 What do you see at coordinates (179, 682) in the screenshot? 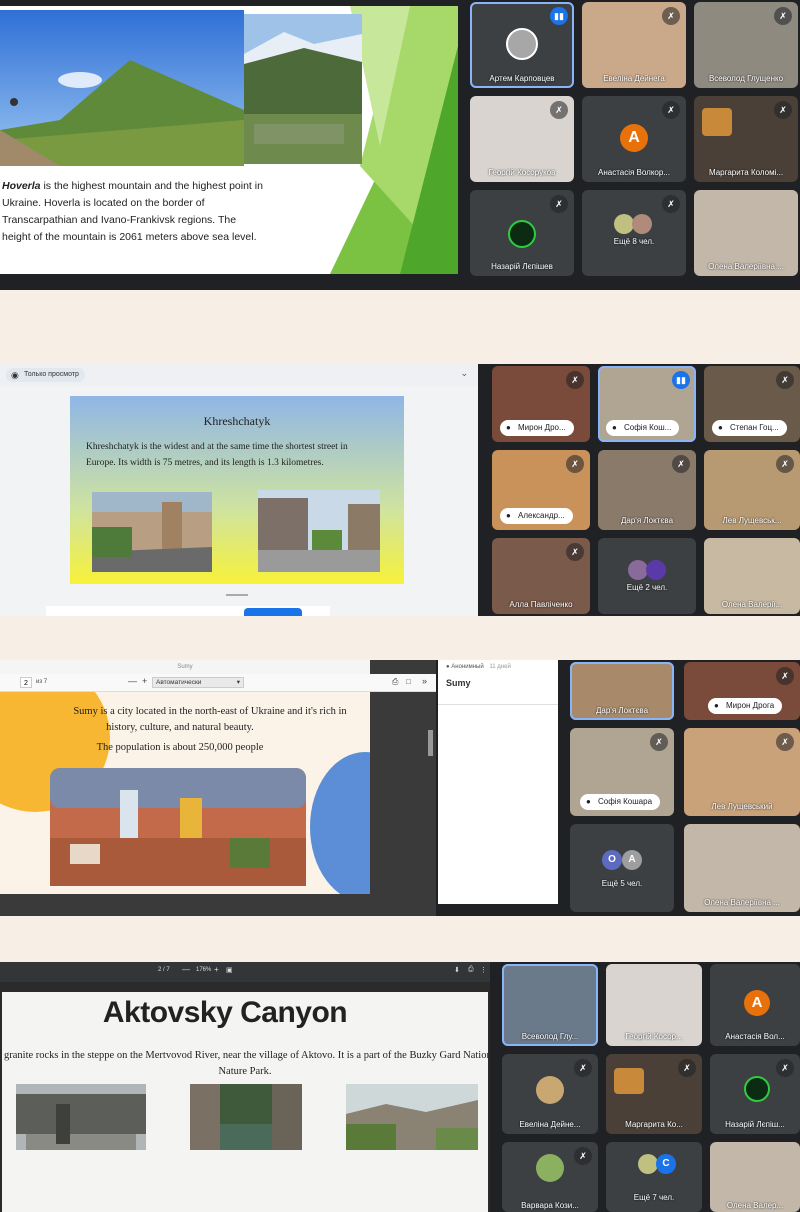
I see `zoom-value: Автоматически` at bounding box center [179, 682].